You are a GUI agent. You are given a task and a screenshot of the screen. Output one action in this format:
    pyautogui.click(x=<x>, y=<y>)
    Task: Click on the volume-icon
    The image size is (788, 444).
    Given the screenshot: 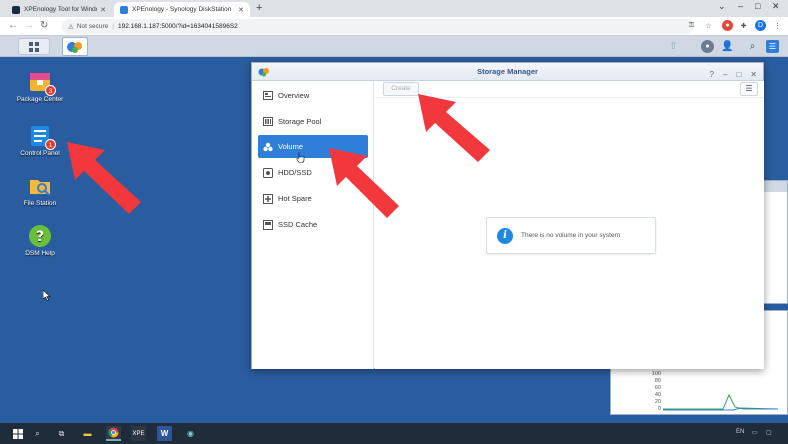 What is the action you would take?
    pyautogui.click(x=268, y=147)
    